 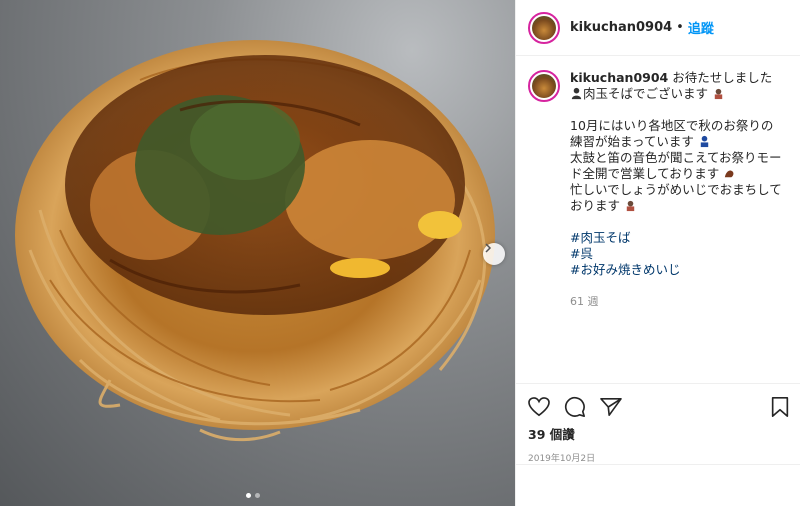 What do you see at coordinates (544, 86) in the screenshot?
I see `caption-avatar` at bounding box center [544, 86].